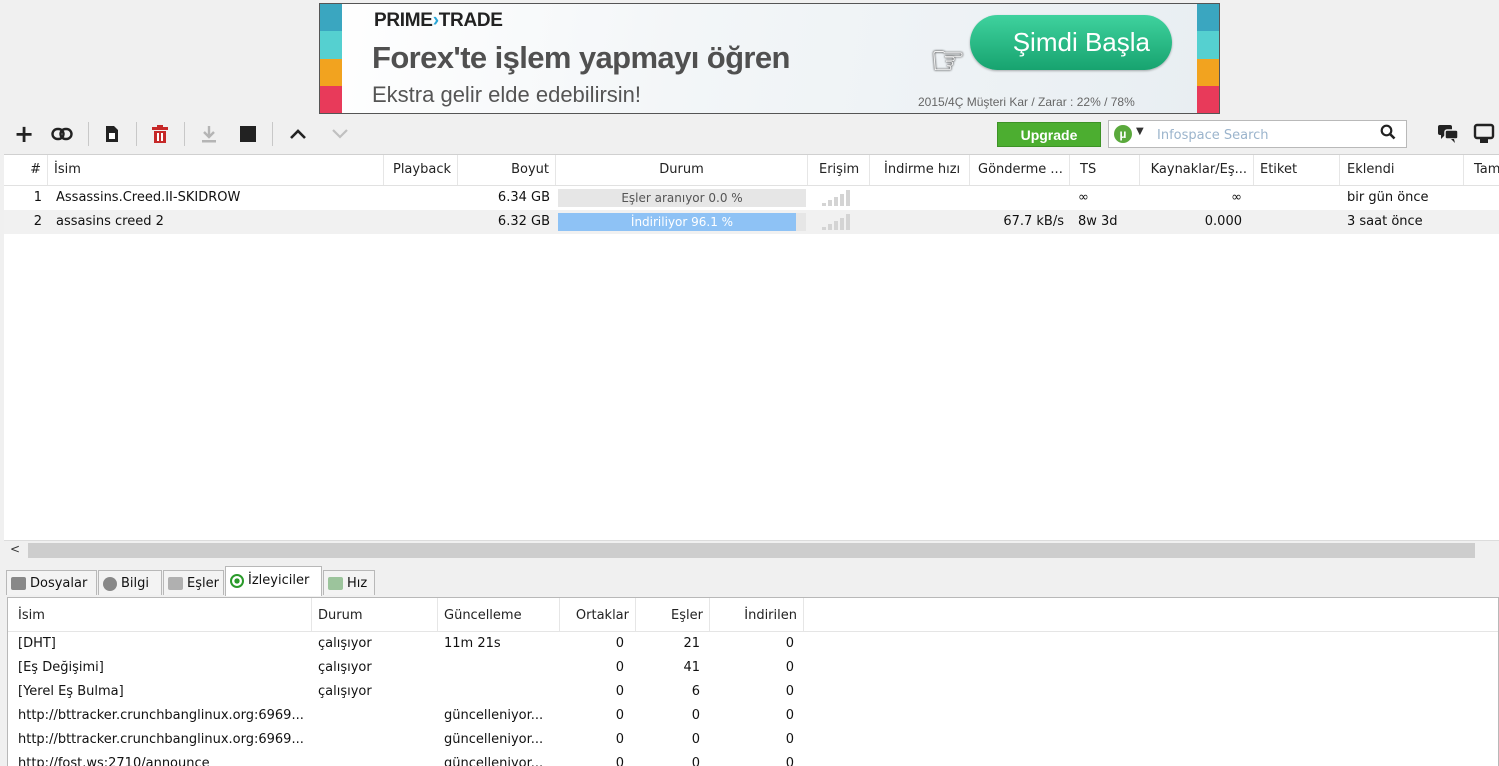 The image size is (1499, 766). I want to click on ad-stripe-left, so click(331, 58).